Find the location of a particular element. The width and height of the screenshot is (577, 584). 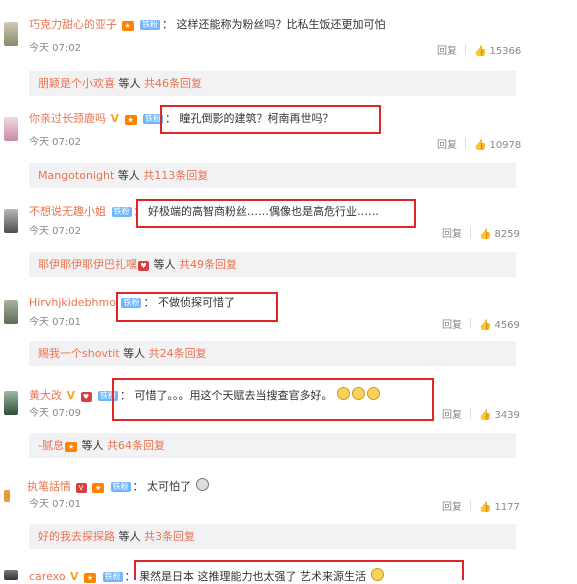

comment-actions: 回复 👍 15366 is located at coordinates (479, 51).